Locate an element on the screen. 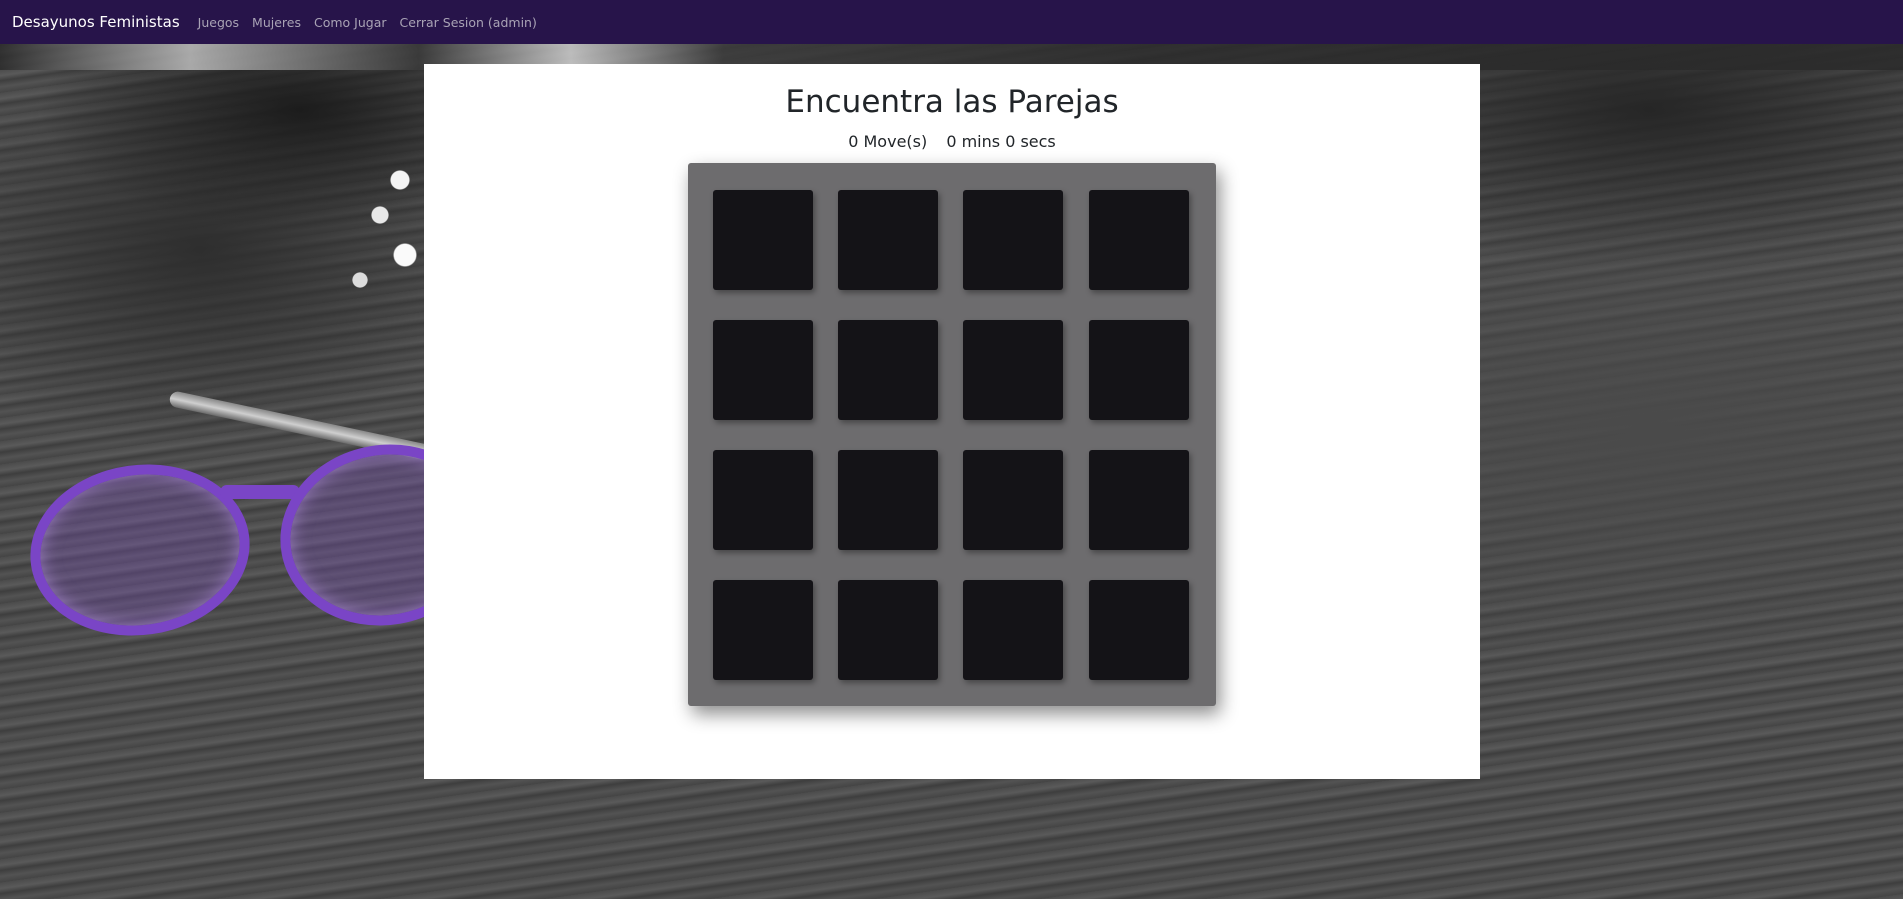 This screenshot has width=1903, height=899. nav-link-juegos: Juegos is located at coordinates (218, 22).